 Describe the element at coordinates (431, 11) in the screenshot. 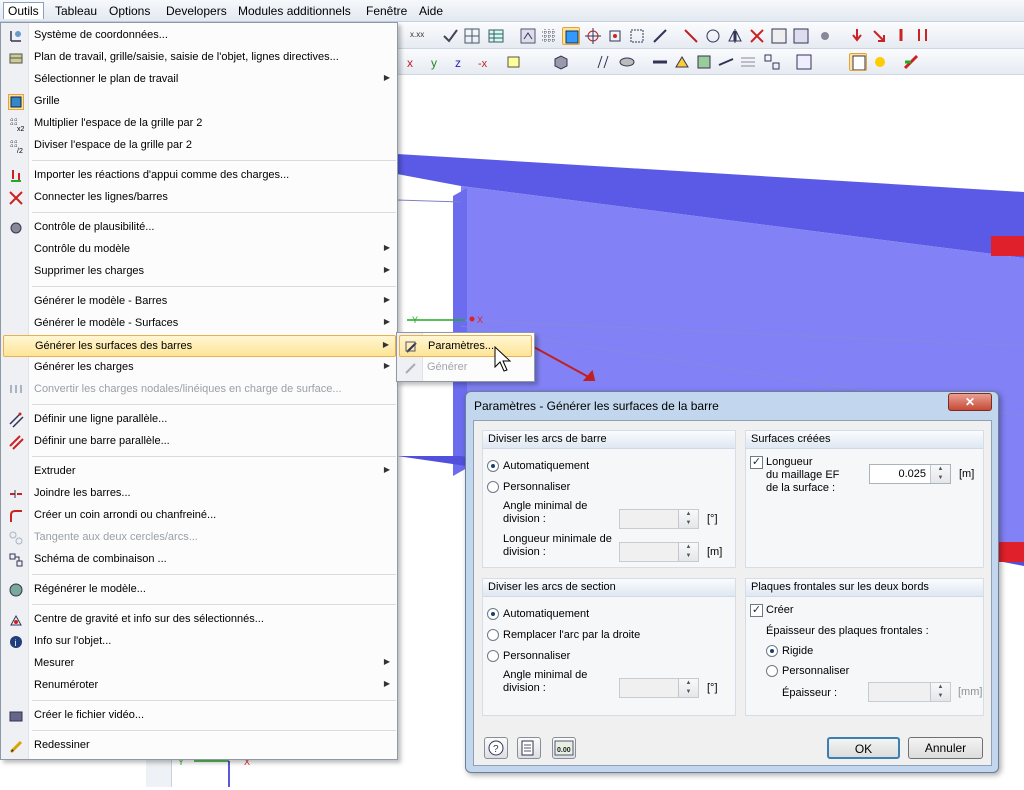

I see `menu-aide: Aide` at that location.